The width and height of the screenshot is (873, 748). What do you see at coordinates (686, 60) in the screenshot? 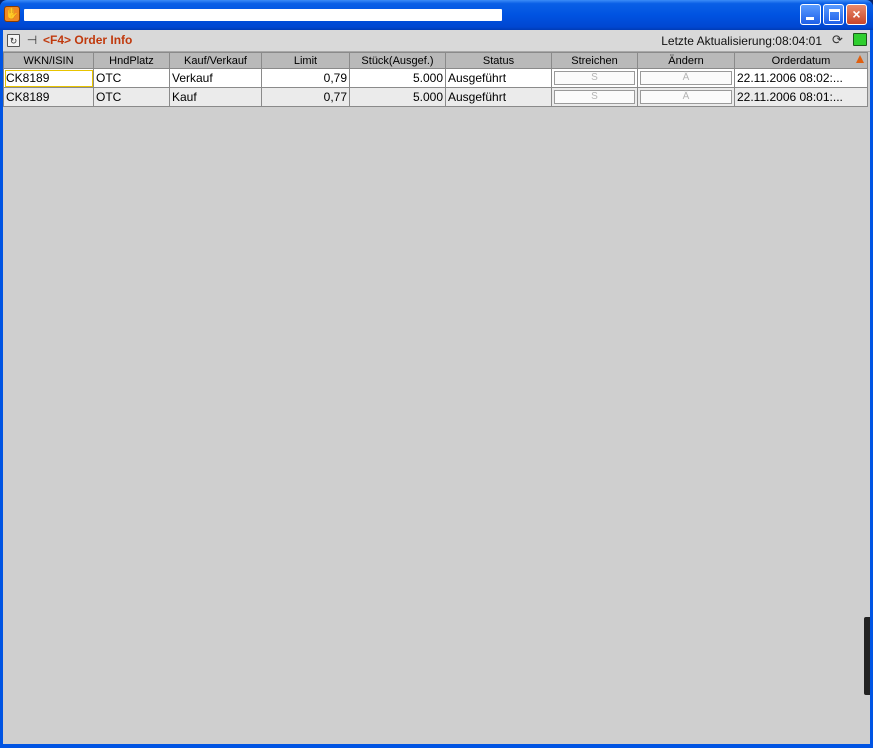
I see `column-header-aendern: Ändern` at bounding box center [686, 60].